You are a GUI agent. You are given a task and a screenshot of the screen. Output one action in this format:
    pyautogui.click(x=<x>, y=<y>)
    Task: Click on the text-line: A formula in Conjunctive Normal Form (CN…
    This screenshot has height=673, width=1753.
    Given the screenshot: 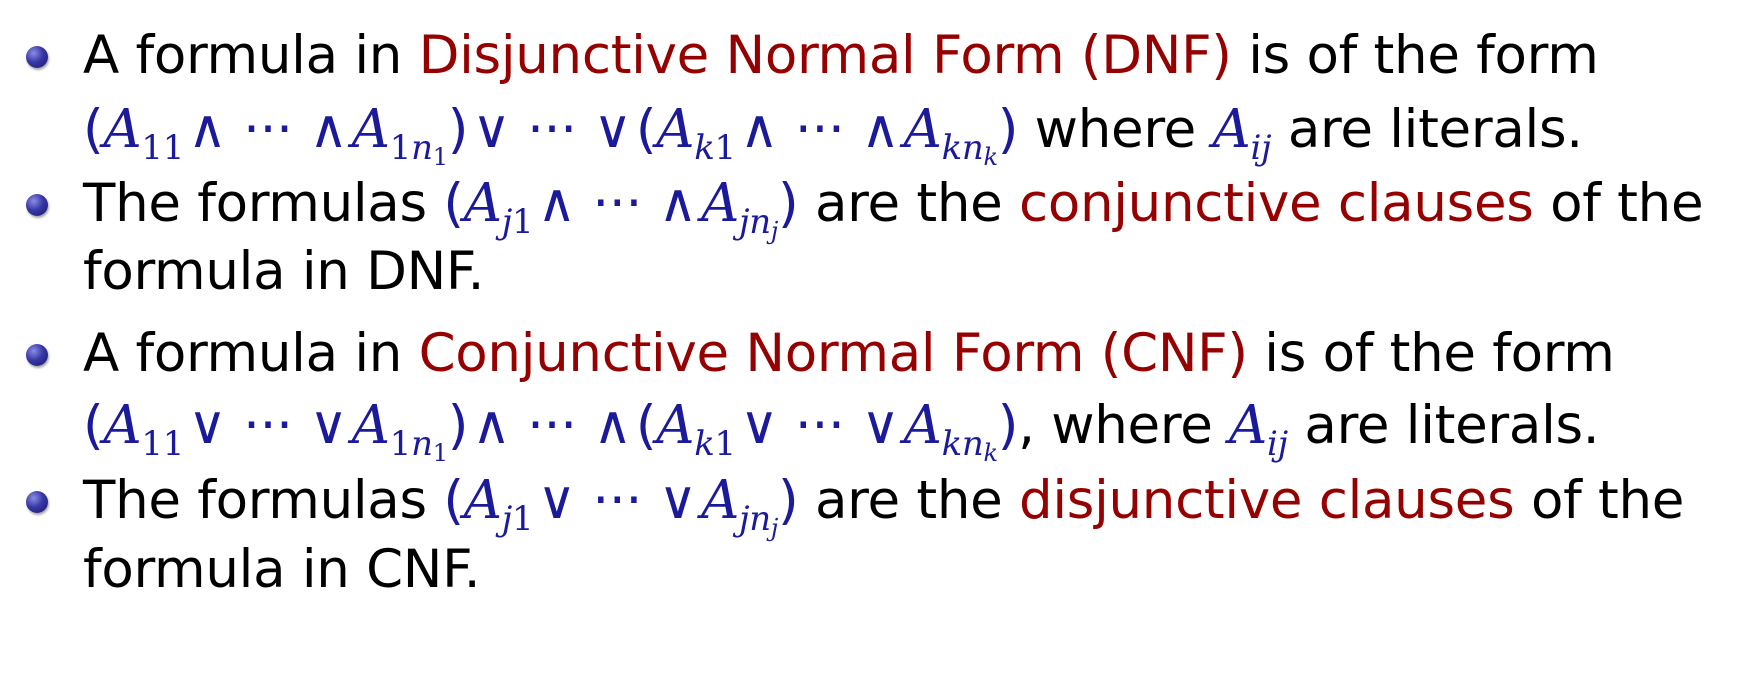 What is the action you would take?
    pyautogui.click(x=849, y=354)
    